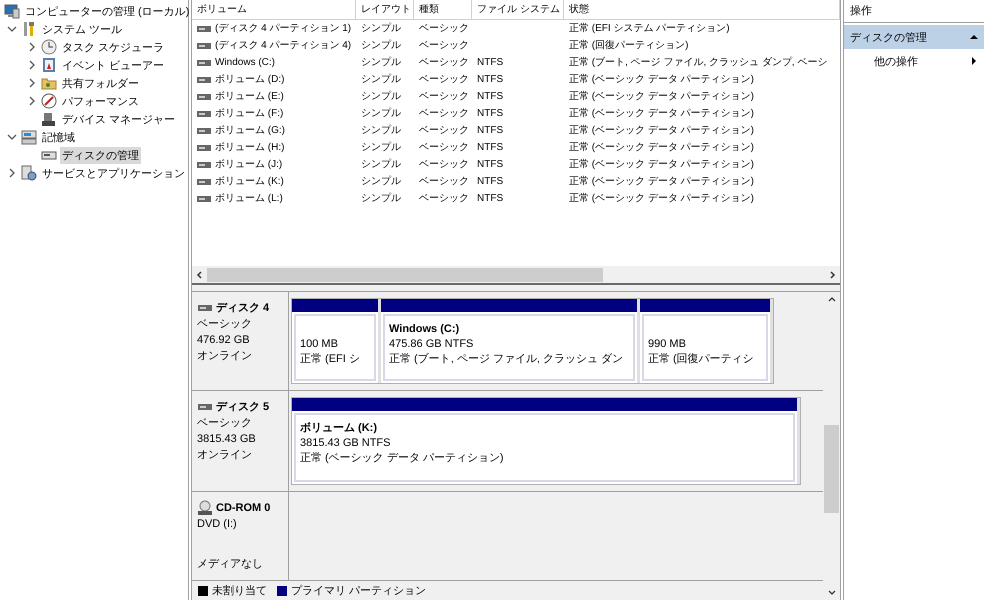 The height and width of the screenshot is (600, 984). Describe the element at coordinates (914, 37) in the screenshot. I see `action-section-header: ディスクの管理` at that location.